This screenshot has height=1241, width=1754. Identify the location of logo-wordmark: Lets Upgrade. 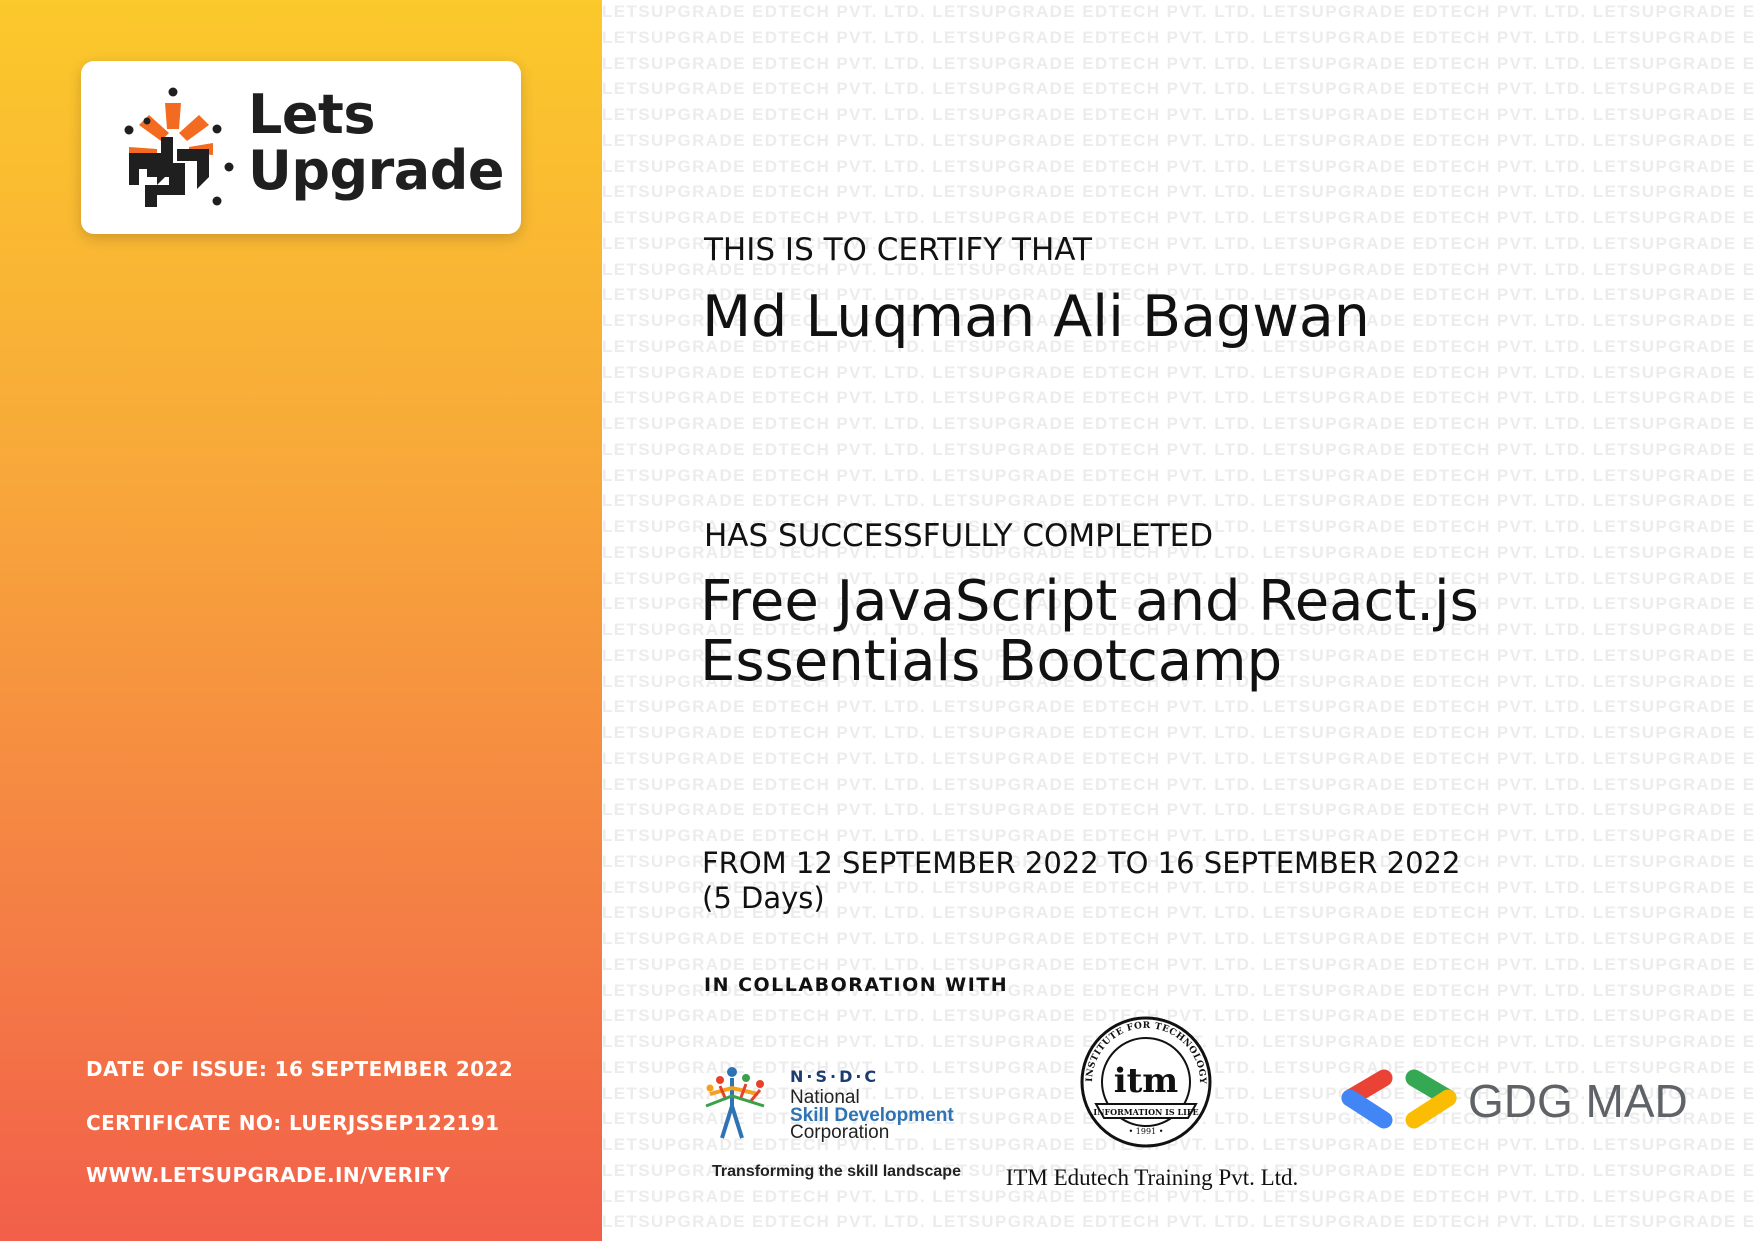
(376, 142).